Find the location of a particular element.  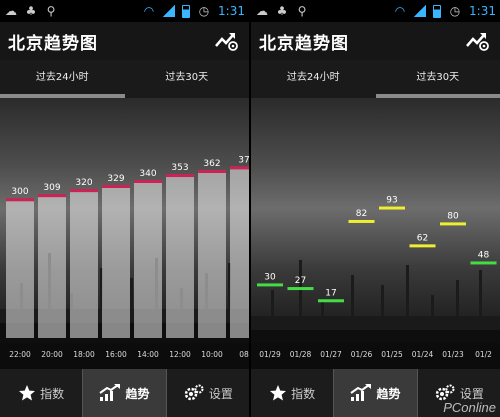

day-tick-label: 01/26 is located at coordinates (361, 354).